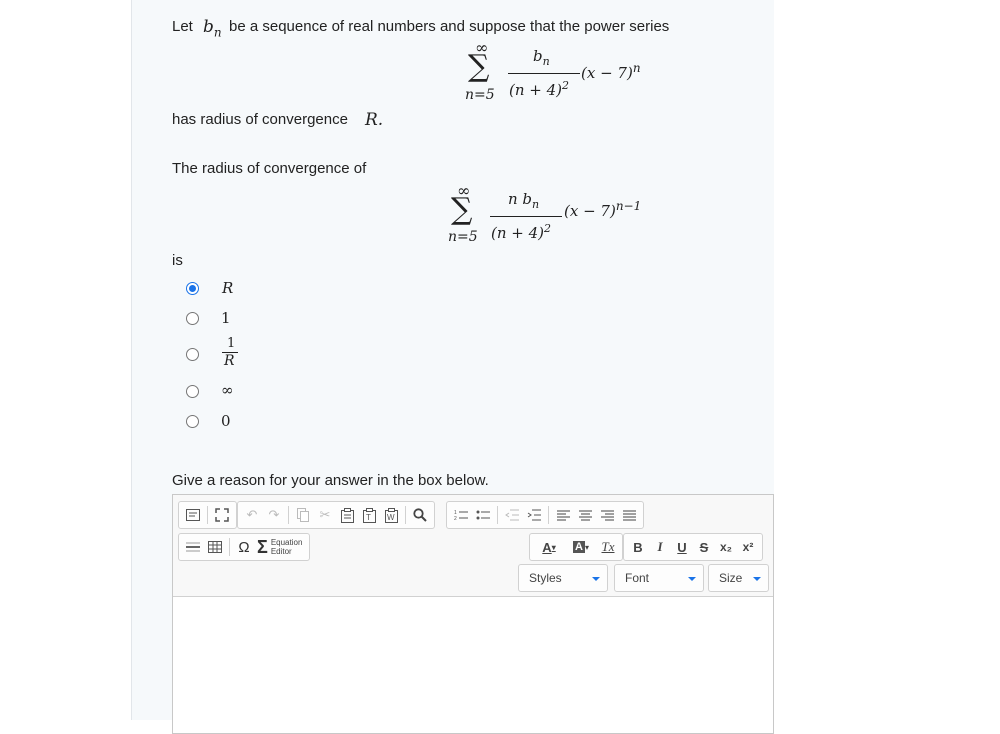 This screenshot has height=734, width=1000. I want to click on intro-before: Let, so click(182, 26).